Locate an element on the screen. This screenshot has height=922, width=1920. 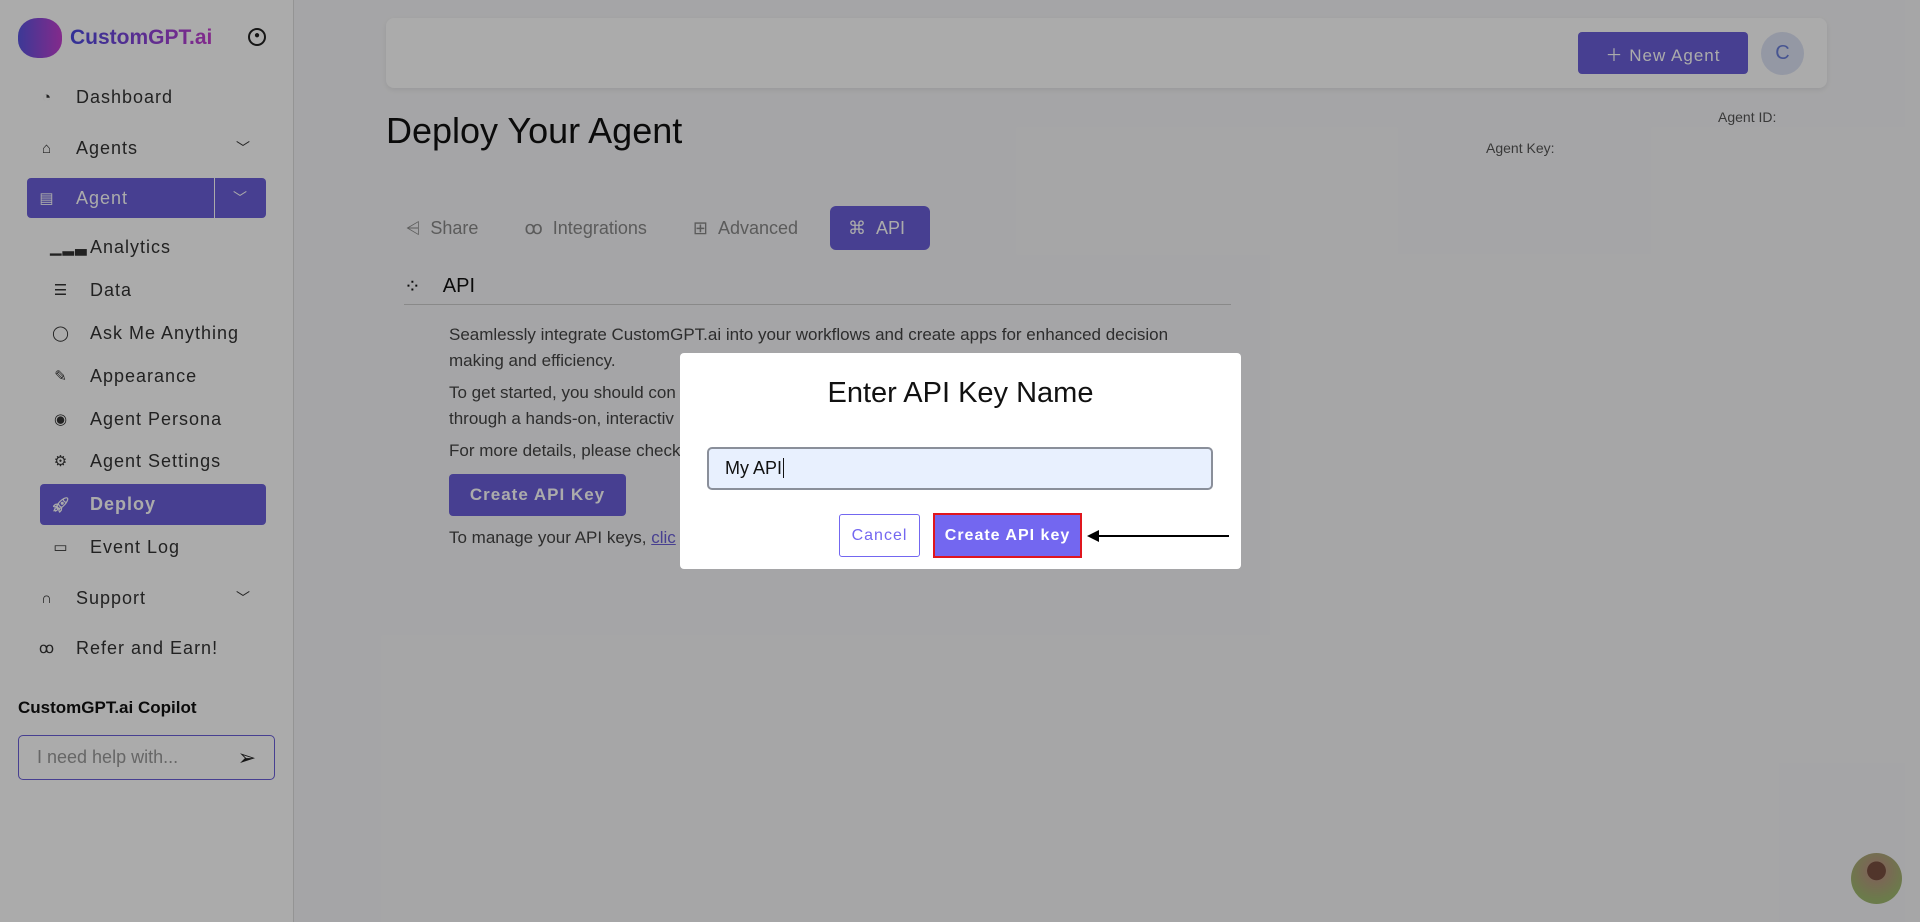
text-cursor is located at coordinates (784, 468).